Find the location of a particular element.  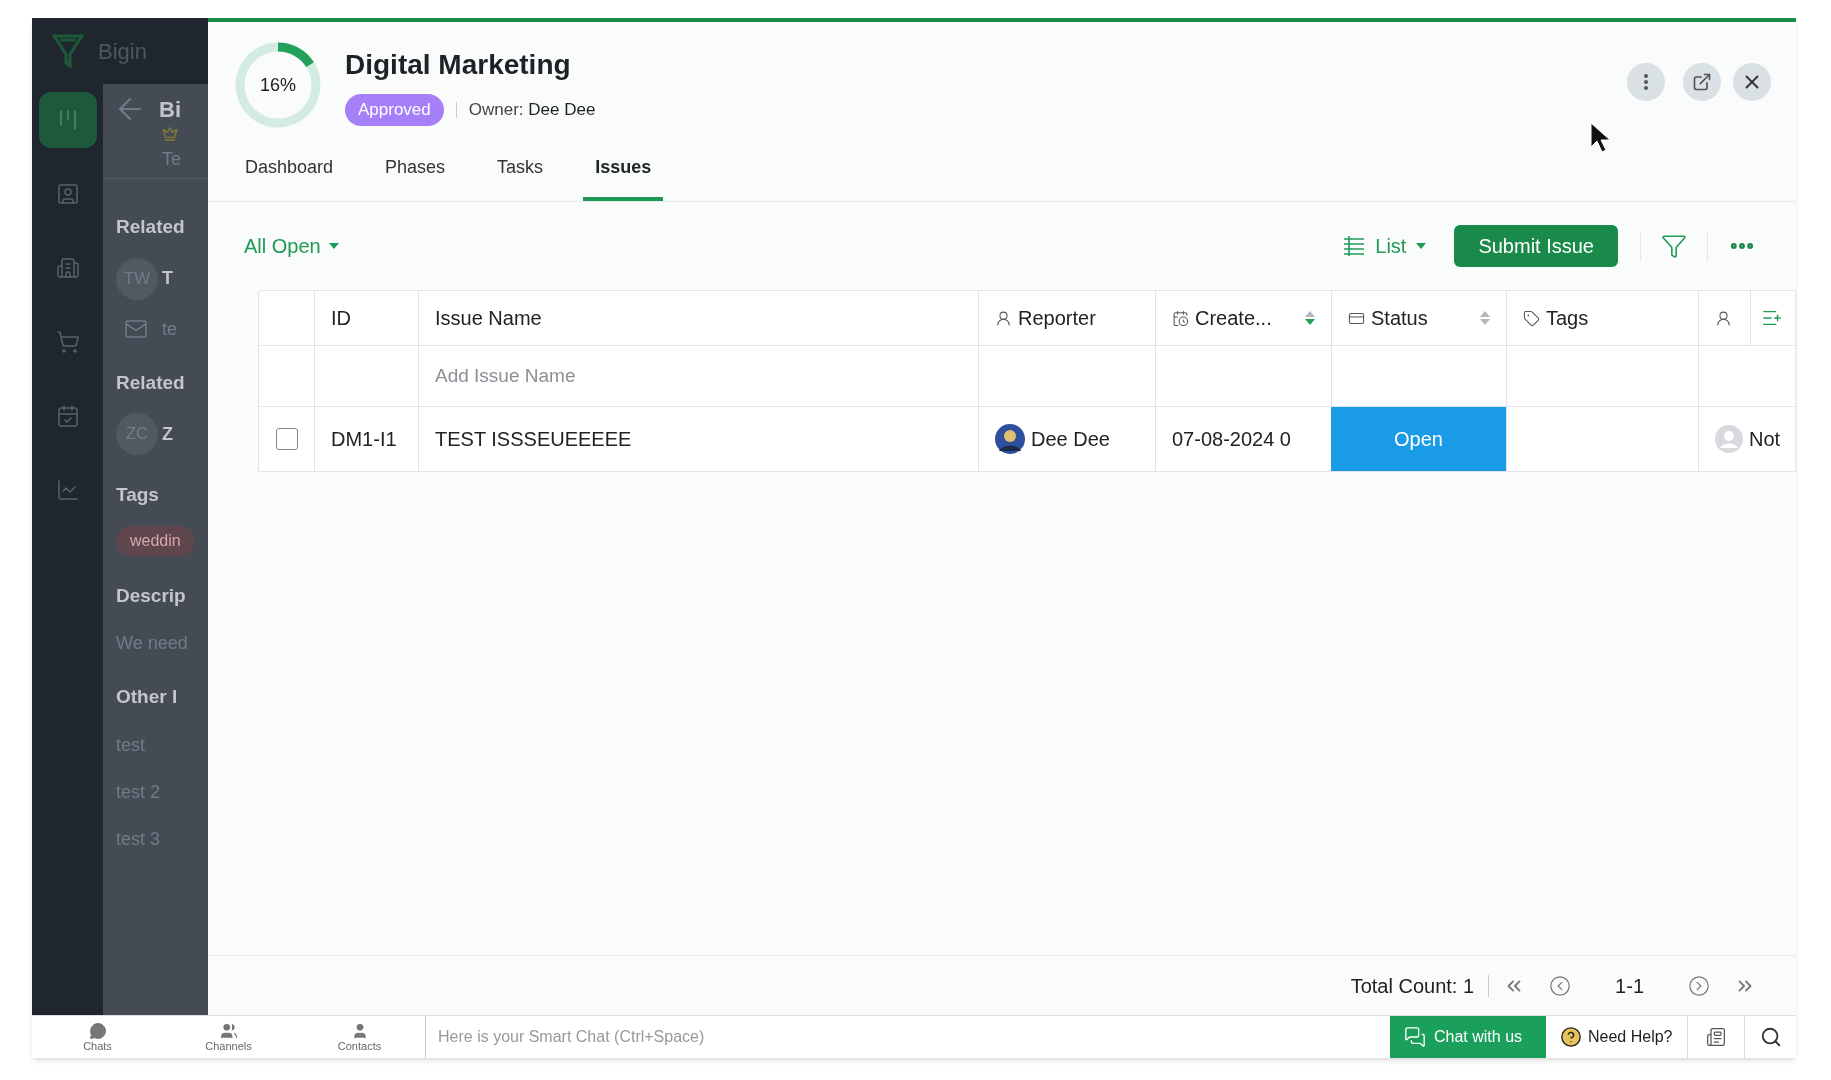

contact-name: T is located at coordinates (167, 278).